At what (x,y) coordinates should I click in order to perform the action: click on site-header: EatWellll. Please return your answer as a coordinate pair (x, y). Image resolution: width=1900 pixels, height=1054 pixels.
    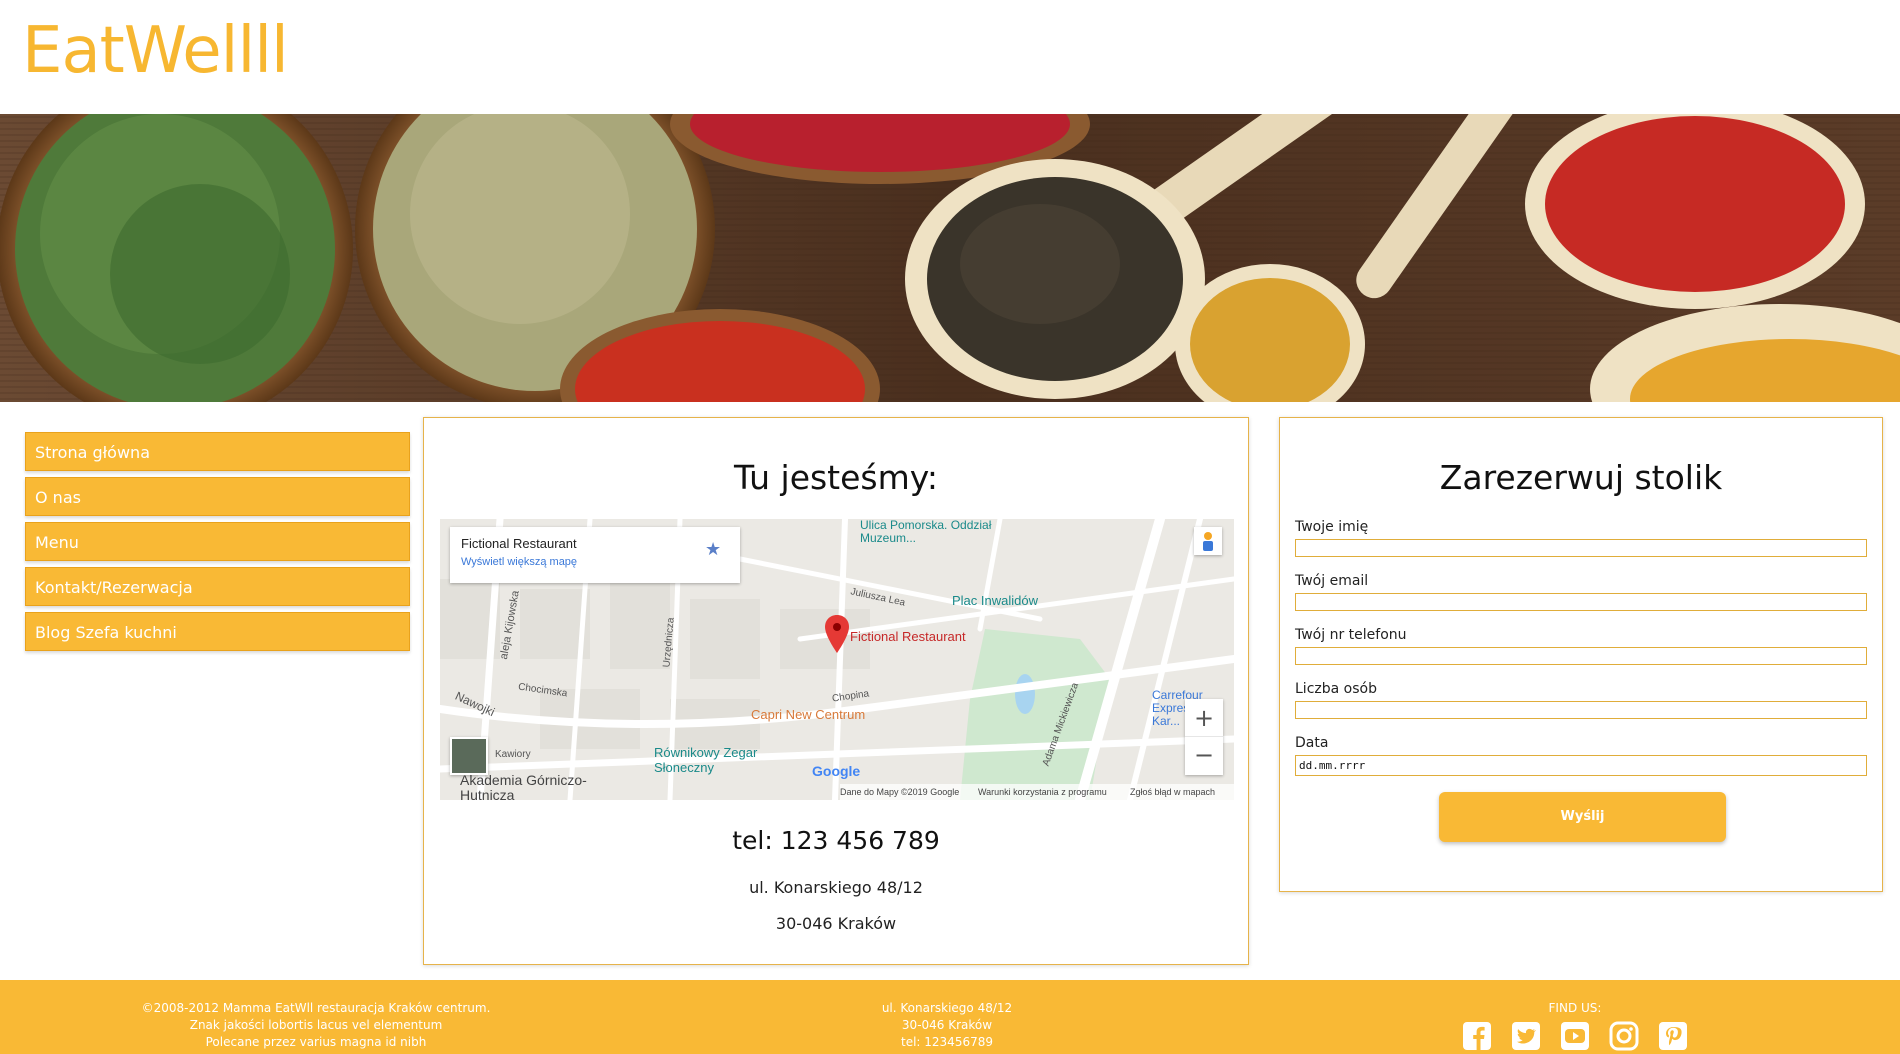
    Looking at the image, I should click on (950, 57).